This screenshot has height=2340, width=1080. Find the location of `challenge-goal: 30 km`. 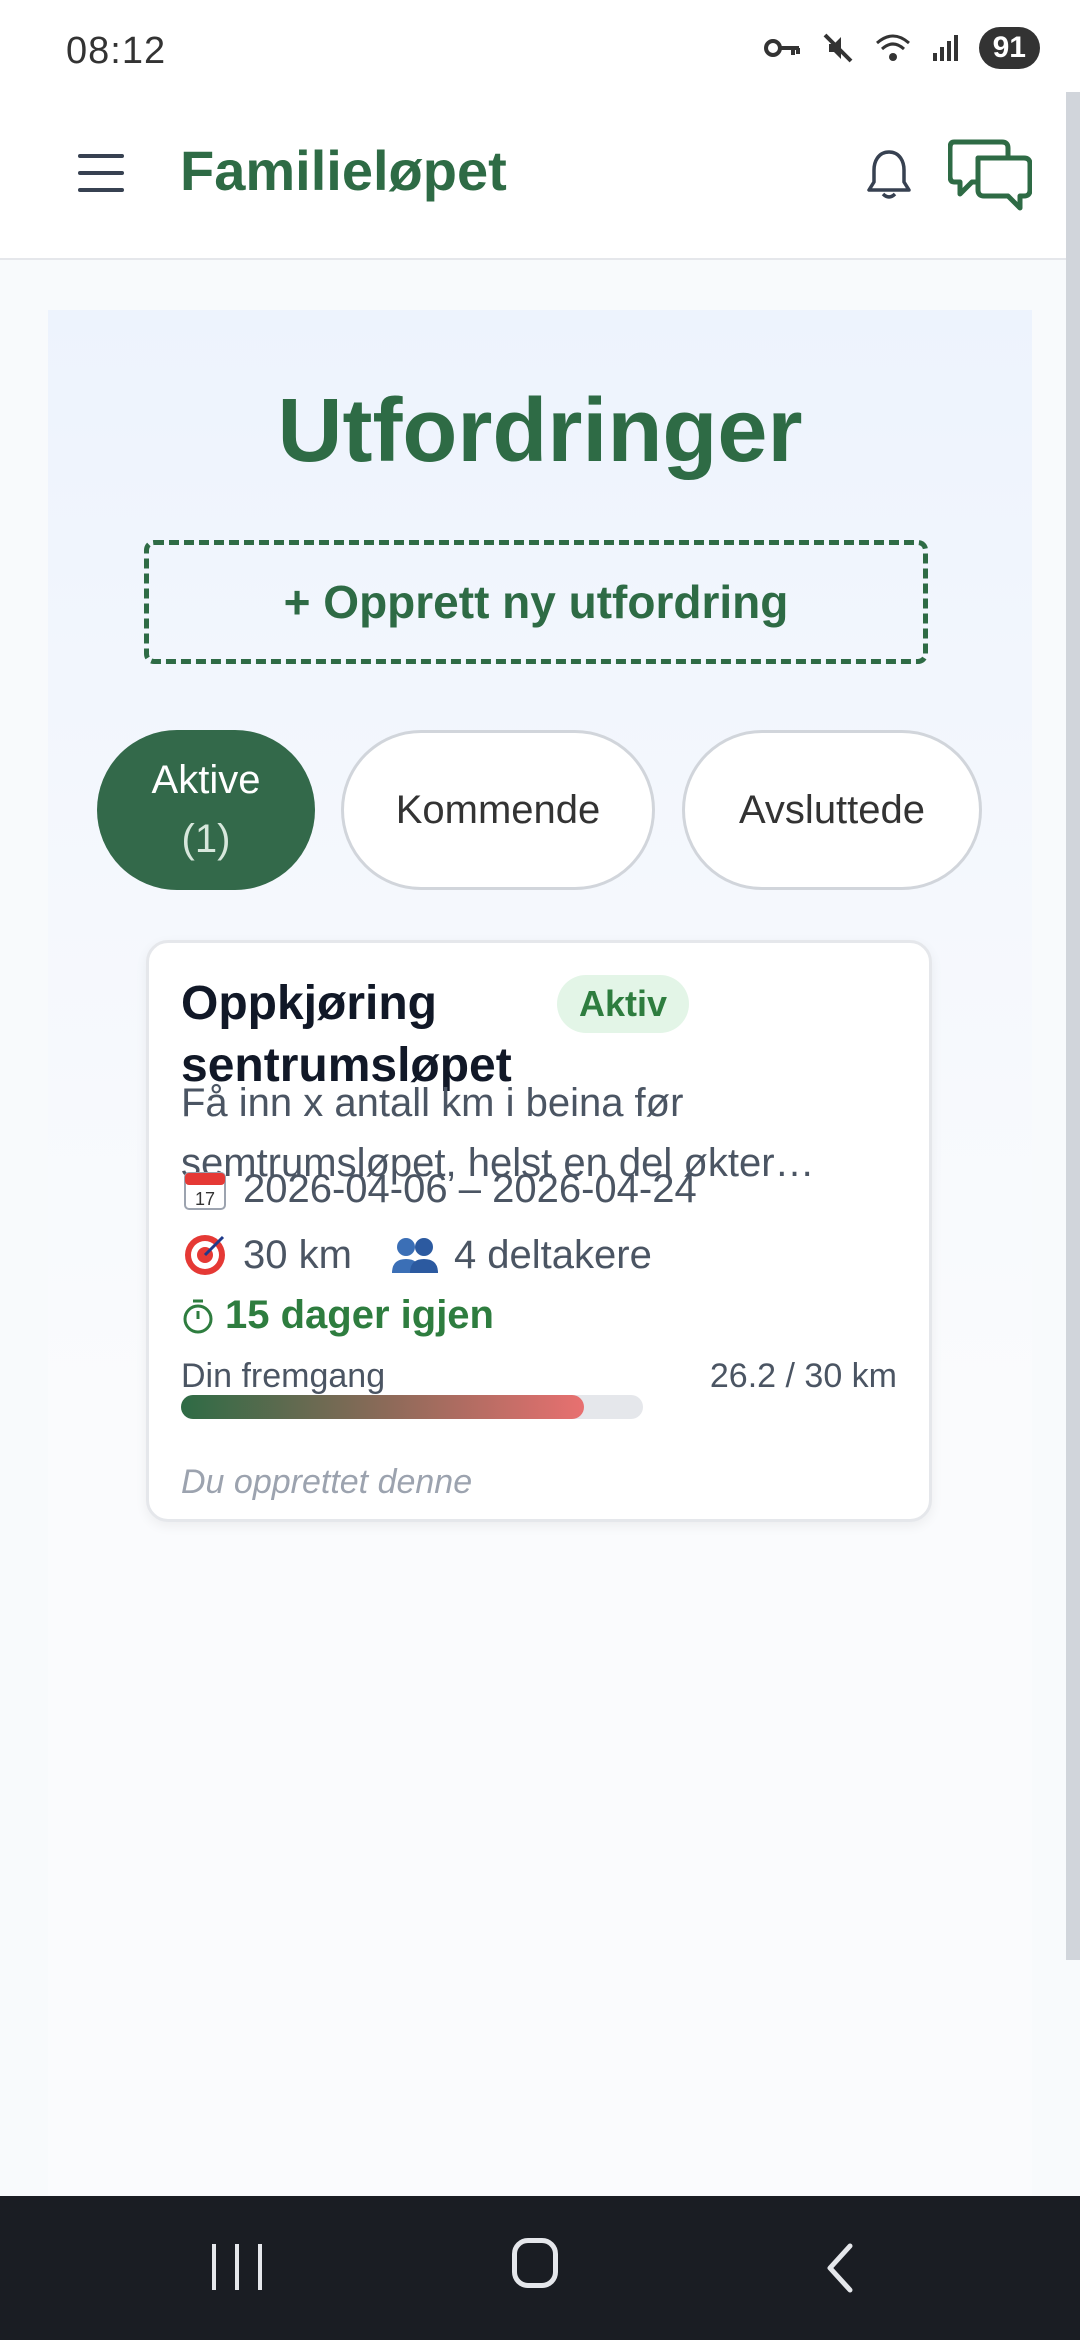

challenge-goal: 30 km is located at coordinates (297, 1254).